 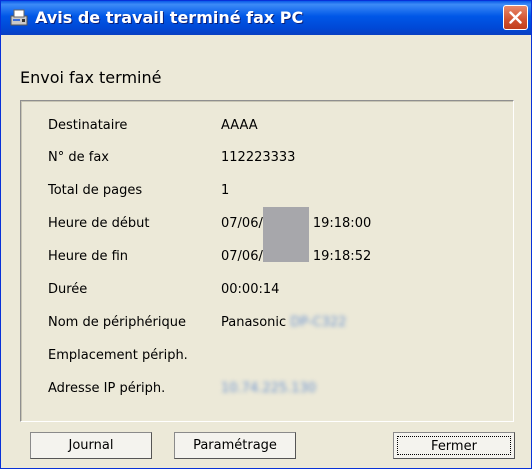 What do you see at coordinates (342, 256) in the screenshot?
I see `time-value: 19:18:52` at bounding box center [342, 256].